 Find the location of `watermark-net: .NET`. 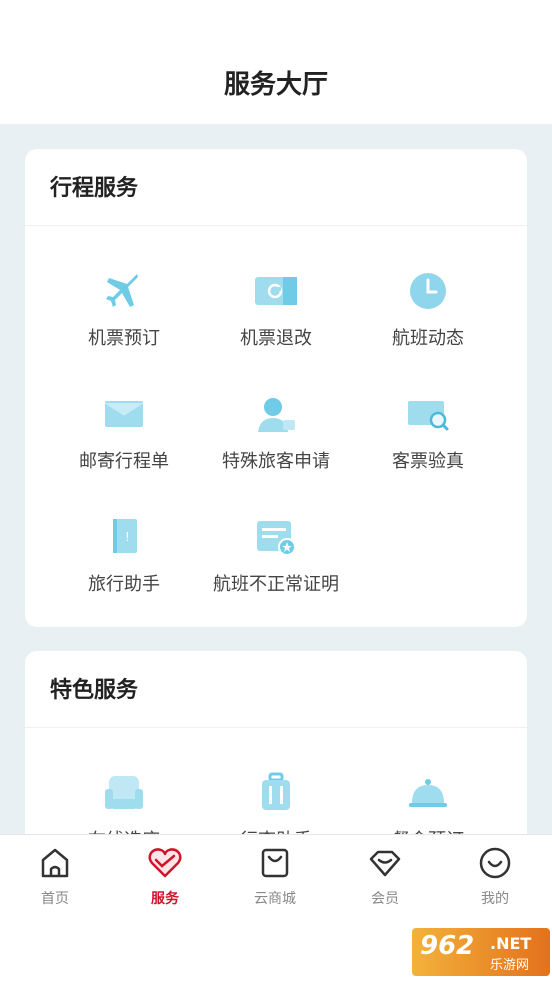

watermark-net: .NET is located at coordinates (511, 943).